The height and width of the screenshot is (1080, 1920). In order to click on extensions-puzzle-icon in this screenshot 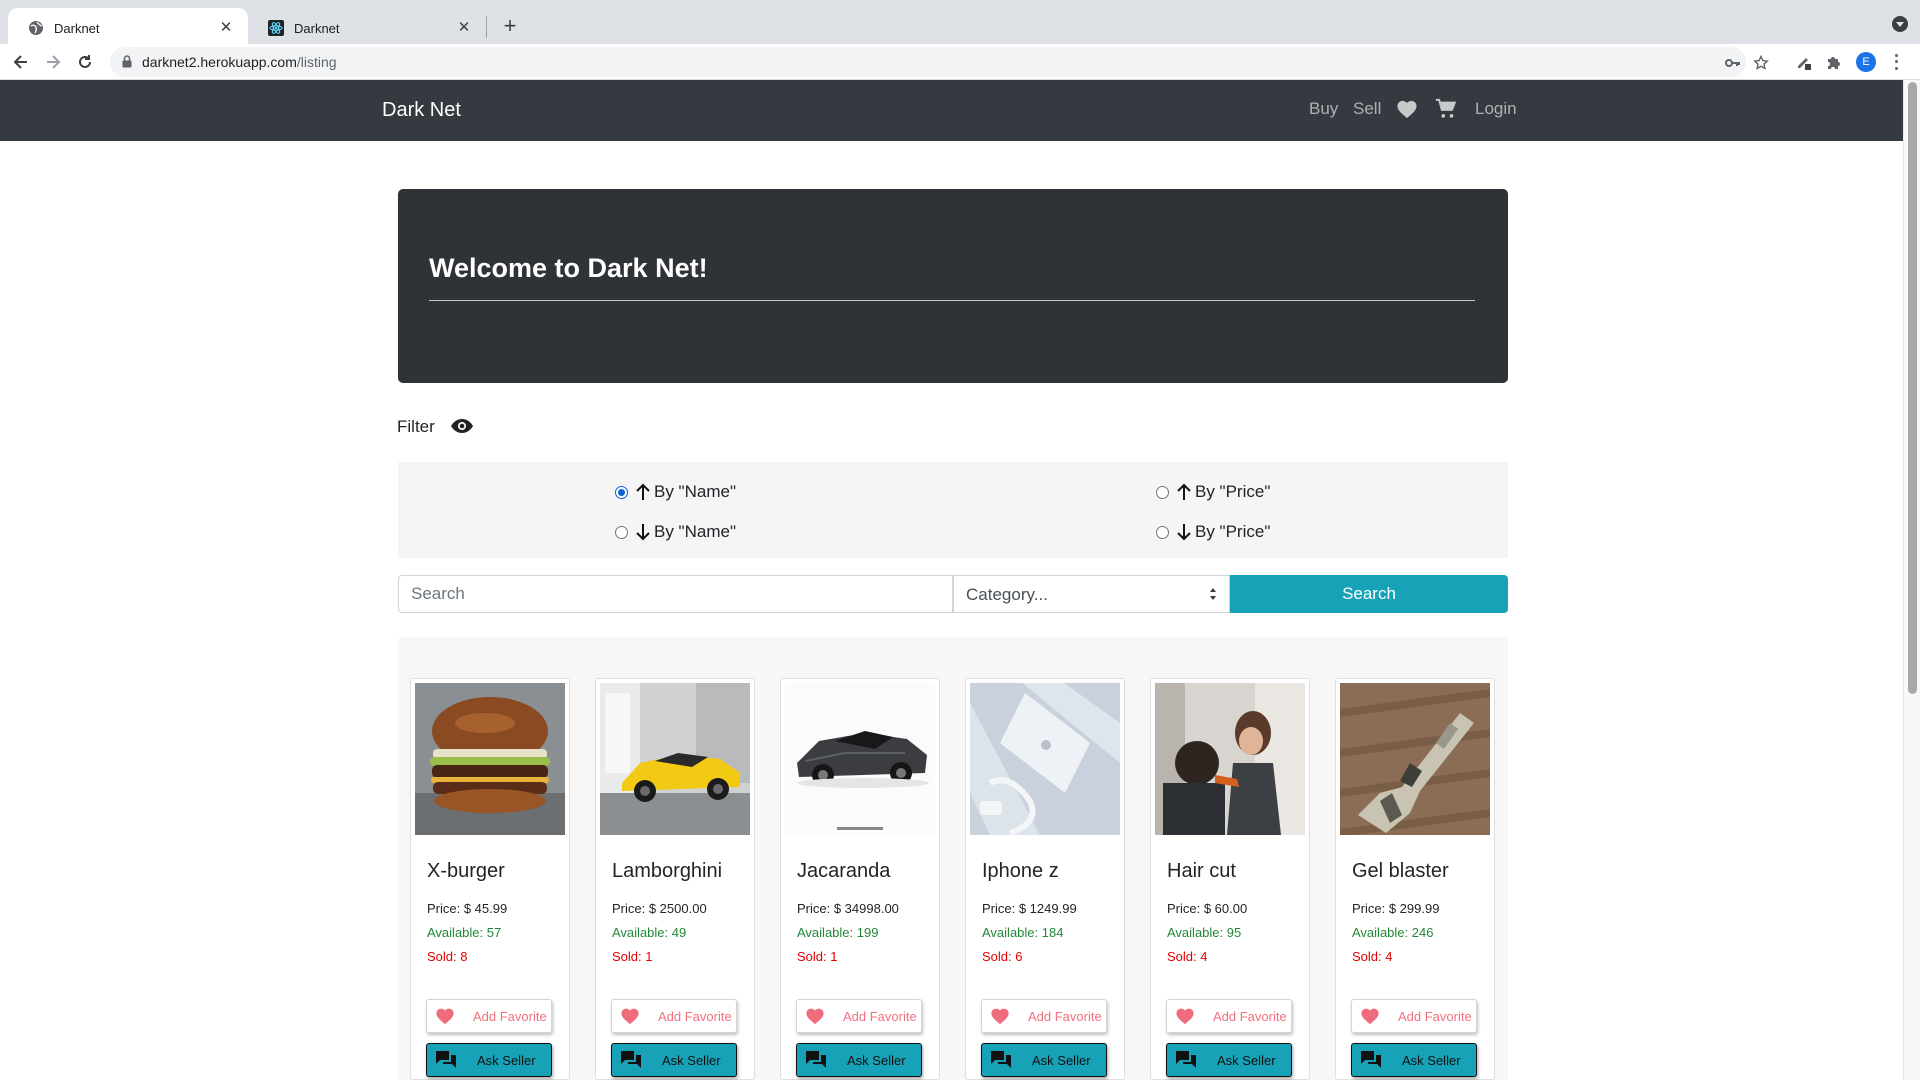, I will do `click(1834, 62)`.